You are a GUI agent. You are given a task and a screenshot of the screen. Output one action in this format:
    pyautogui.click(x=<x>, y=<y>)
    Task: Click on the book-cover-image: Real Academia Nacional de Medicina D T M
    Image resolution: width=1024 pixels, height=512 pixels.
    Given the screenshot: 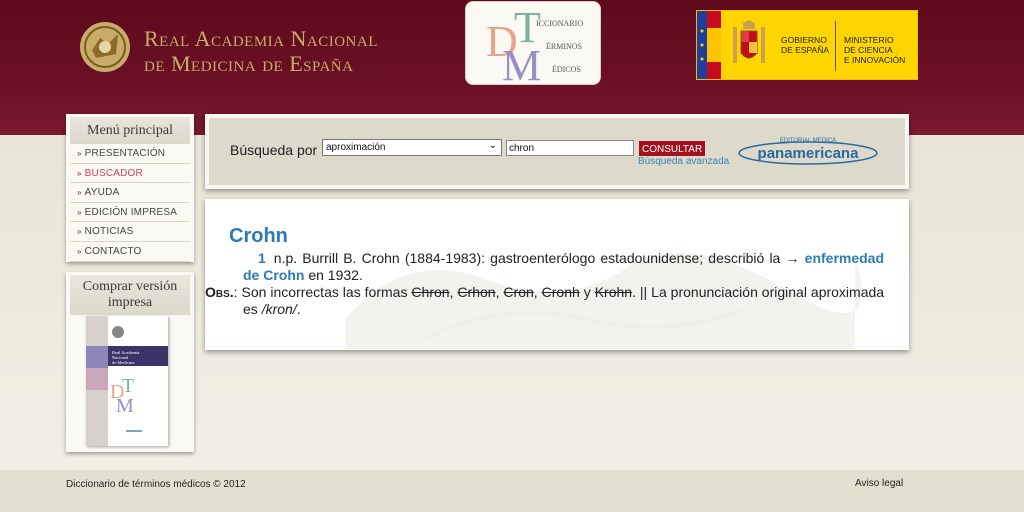 What is the action you would take?
    pyautogui.click(x=127, y=381)
    